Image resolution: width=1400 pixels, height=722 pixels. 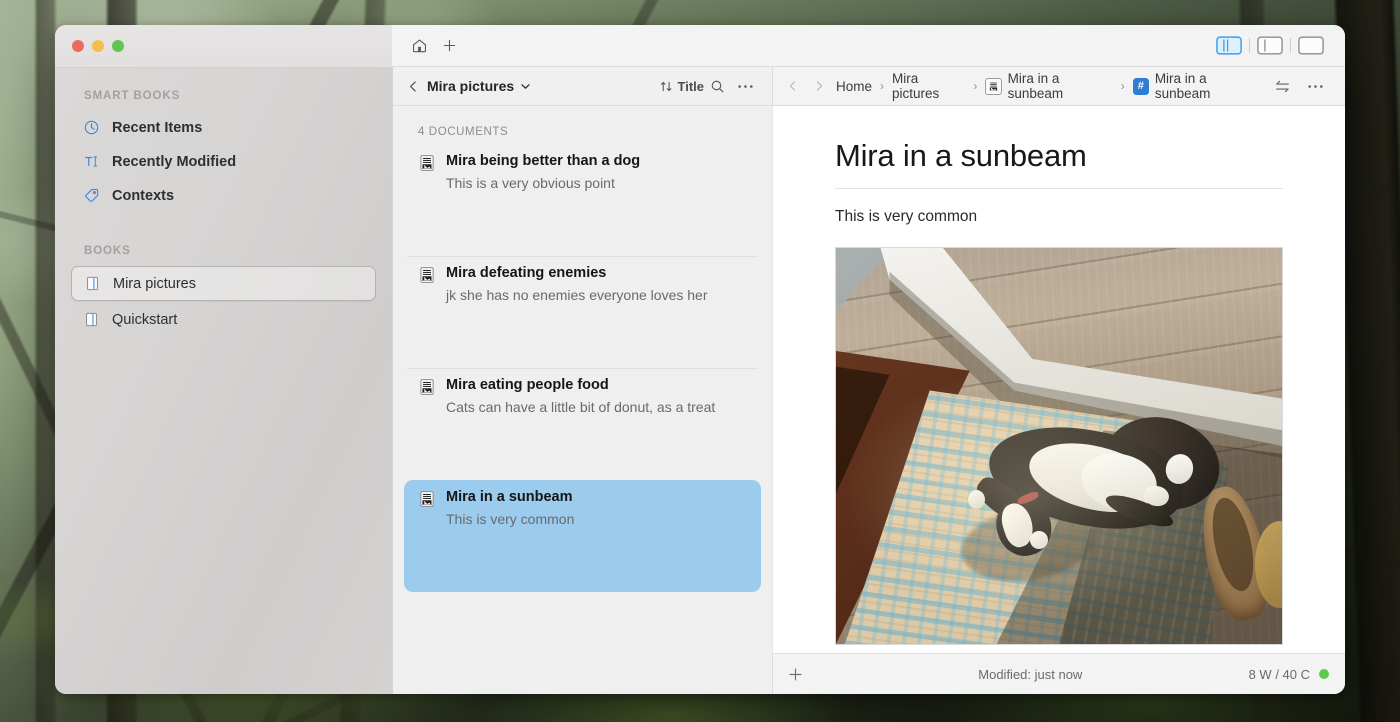 What do you see at coordinates (78, 46) in the screenshot?
I see `close-button` at bounding box center [78, 46].